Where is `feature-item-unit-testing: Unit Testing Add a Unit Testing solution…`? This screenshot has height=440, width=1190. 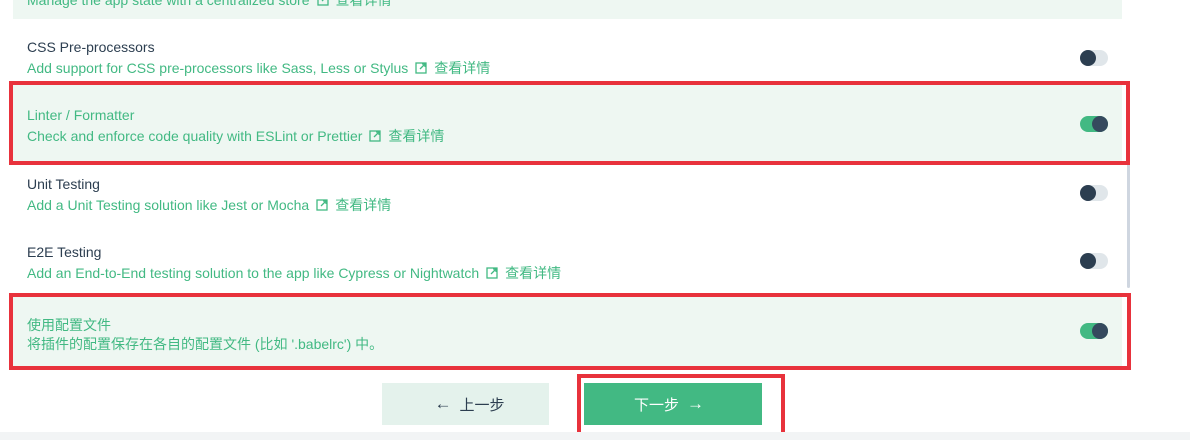 feature-item-unit-testing: Unit Testing Add a Unit Testing solution… is located at coordinates (567, 193).